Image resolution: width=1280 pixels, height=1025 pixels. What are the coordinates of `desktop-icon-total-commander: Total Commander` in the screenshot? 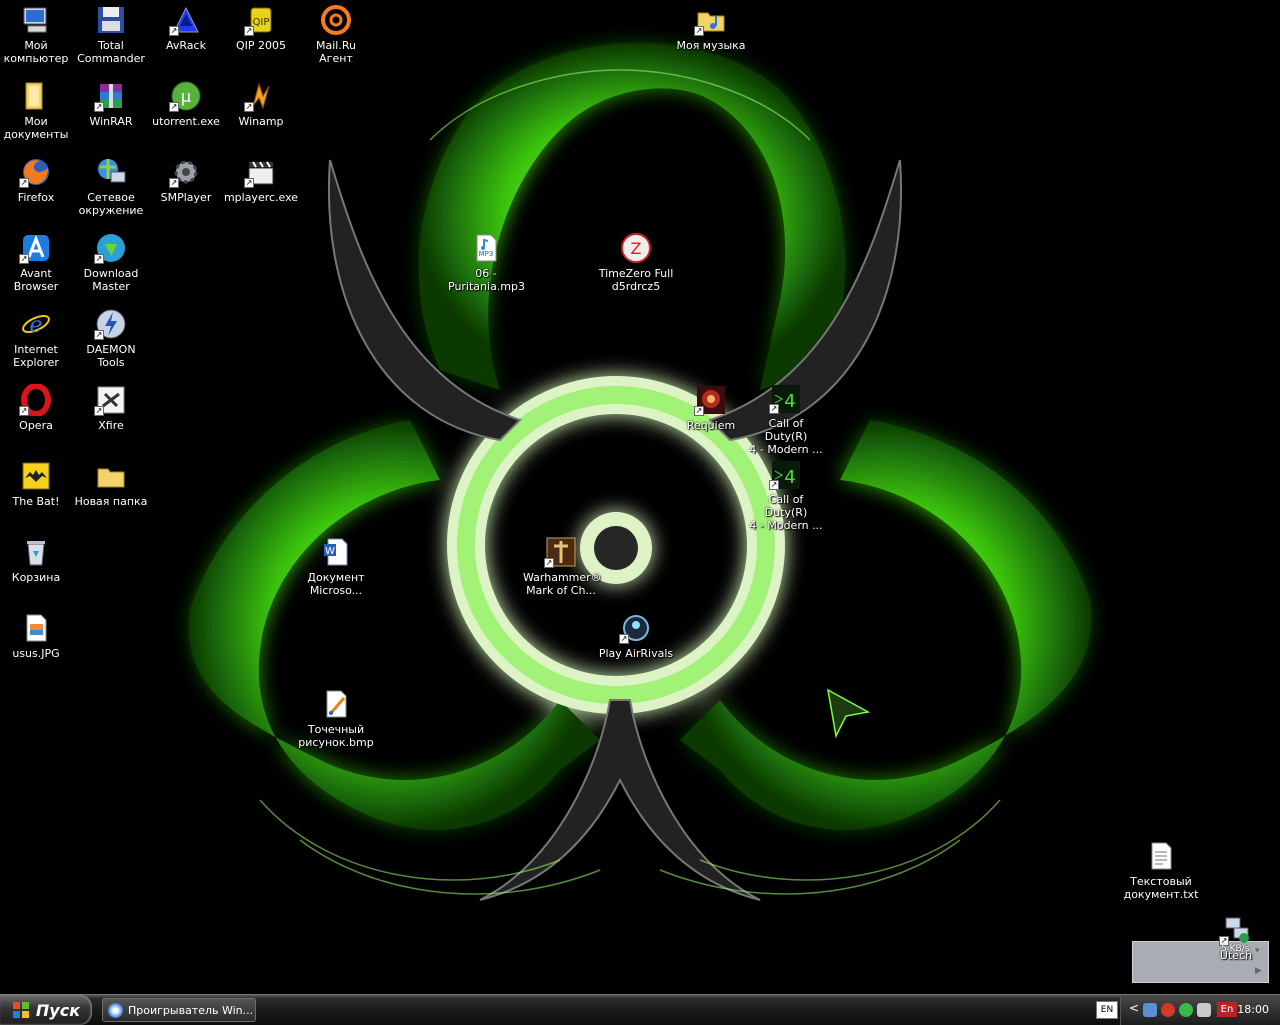 It's located at (111, 35).